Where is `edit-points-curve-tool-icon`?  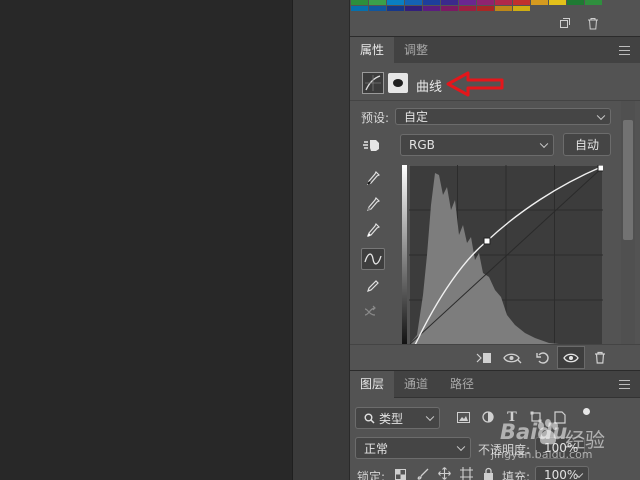
edit-points-curve-tool-icon is located at coordinates (373, 259).